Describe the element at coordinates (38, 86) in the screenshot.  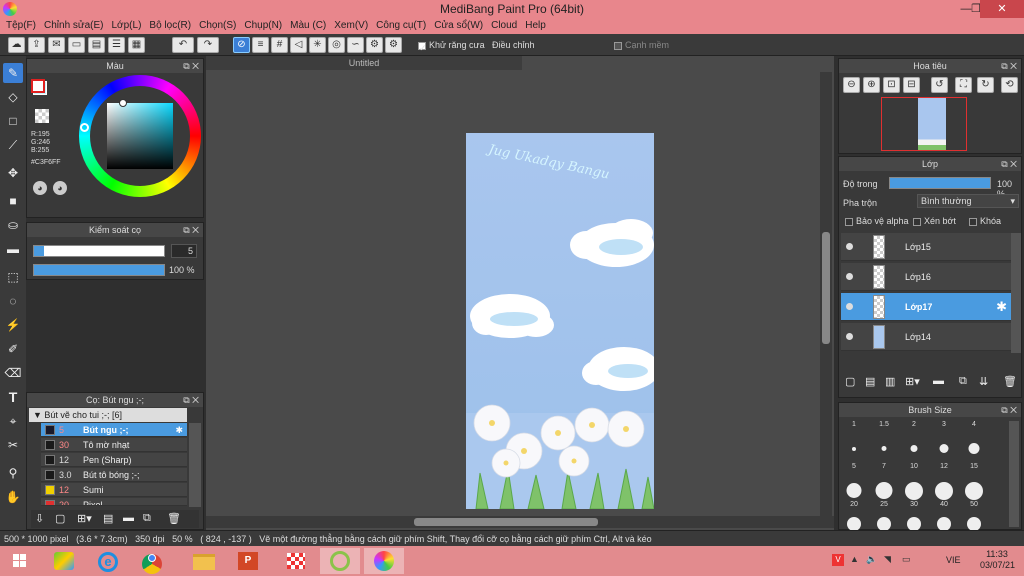
I see `secondary-color-swatch` at that location.